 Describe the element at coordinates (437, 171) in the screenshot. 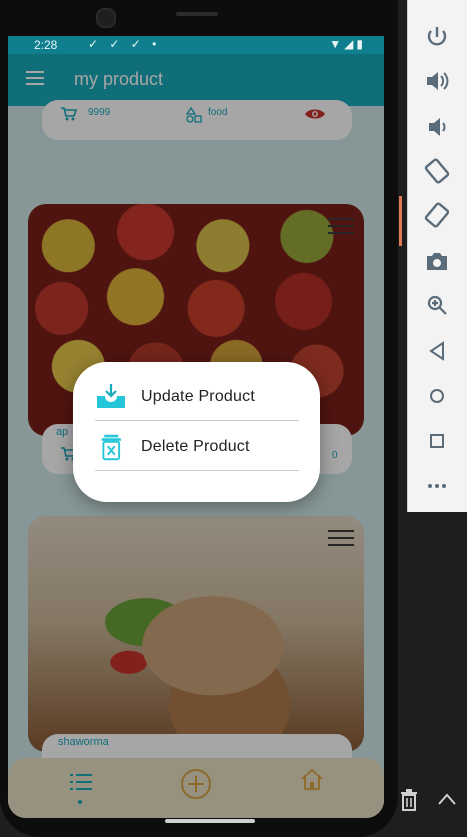

I see `rotate-left-icon` at that location.